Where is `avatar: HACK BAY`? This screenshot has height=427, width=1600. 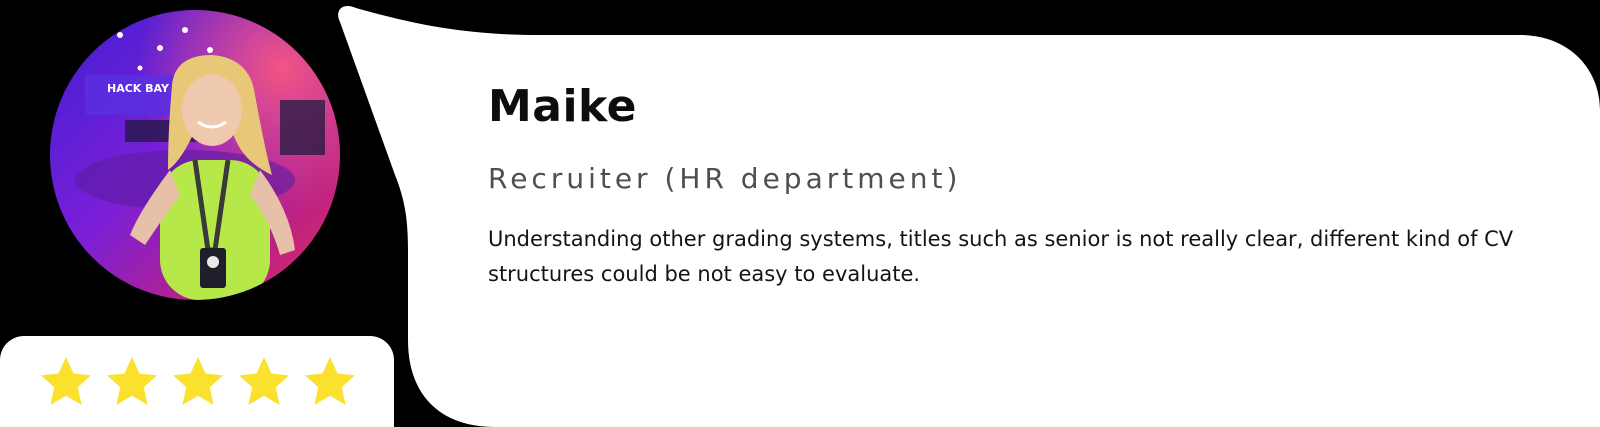
avatar: HACK BAY is located at coordinates (195, 155).